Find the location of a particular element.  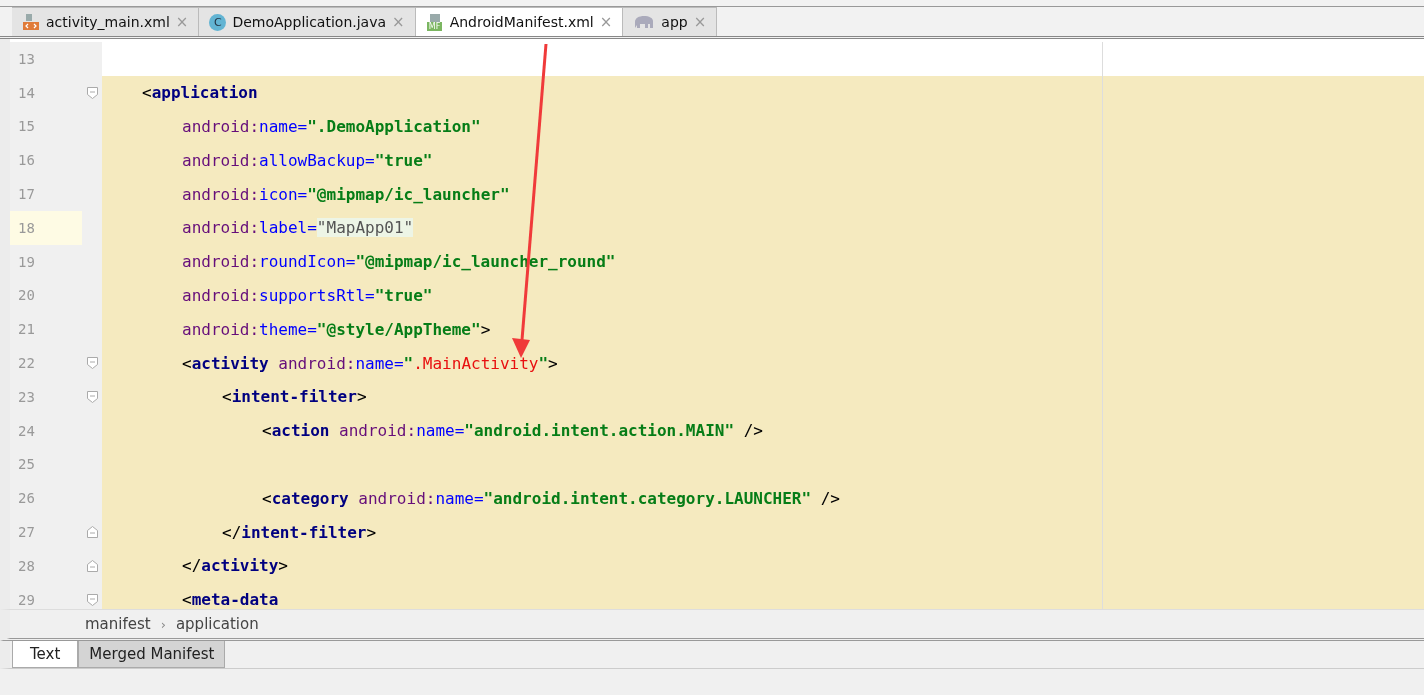

line-number: 17 is located at coordinates (26, 194).